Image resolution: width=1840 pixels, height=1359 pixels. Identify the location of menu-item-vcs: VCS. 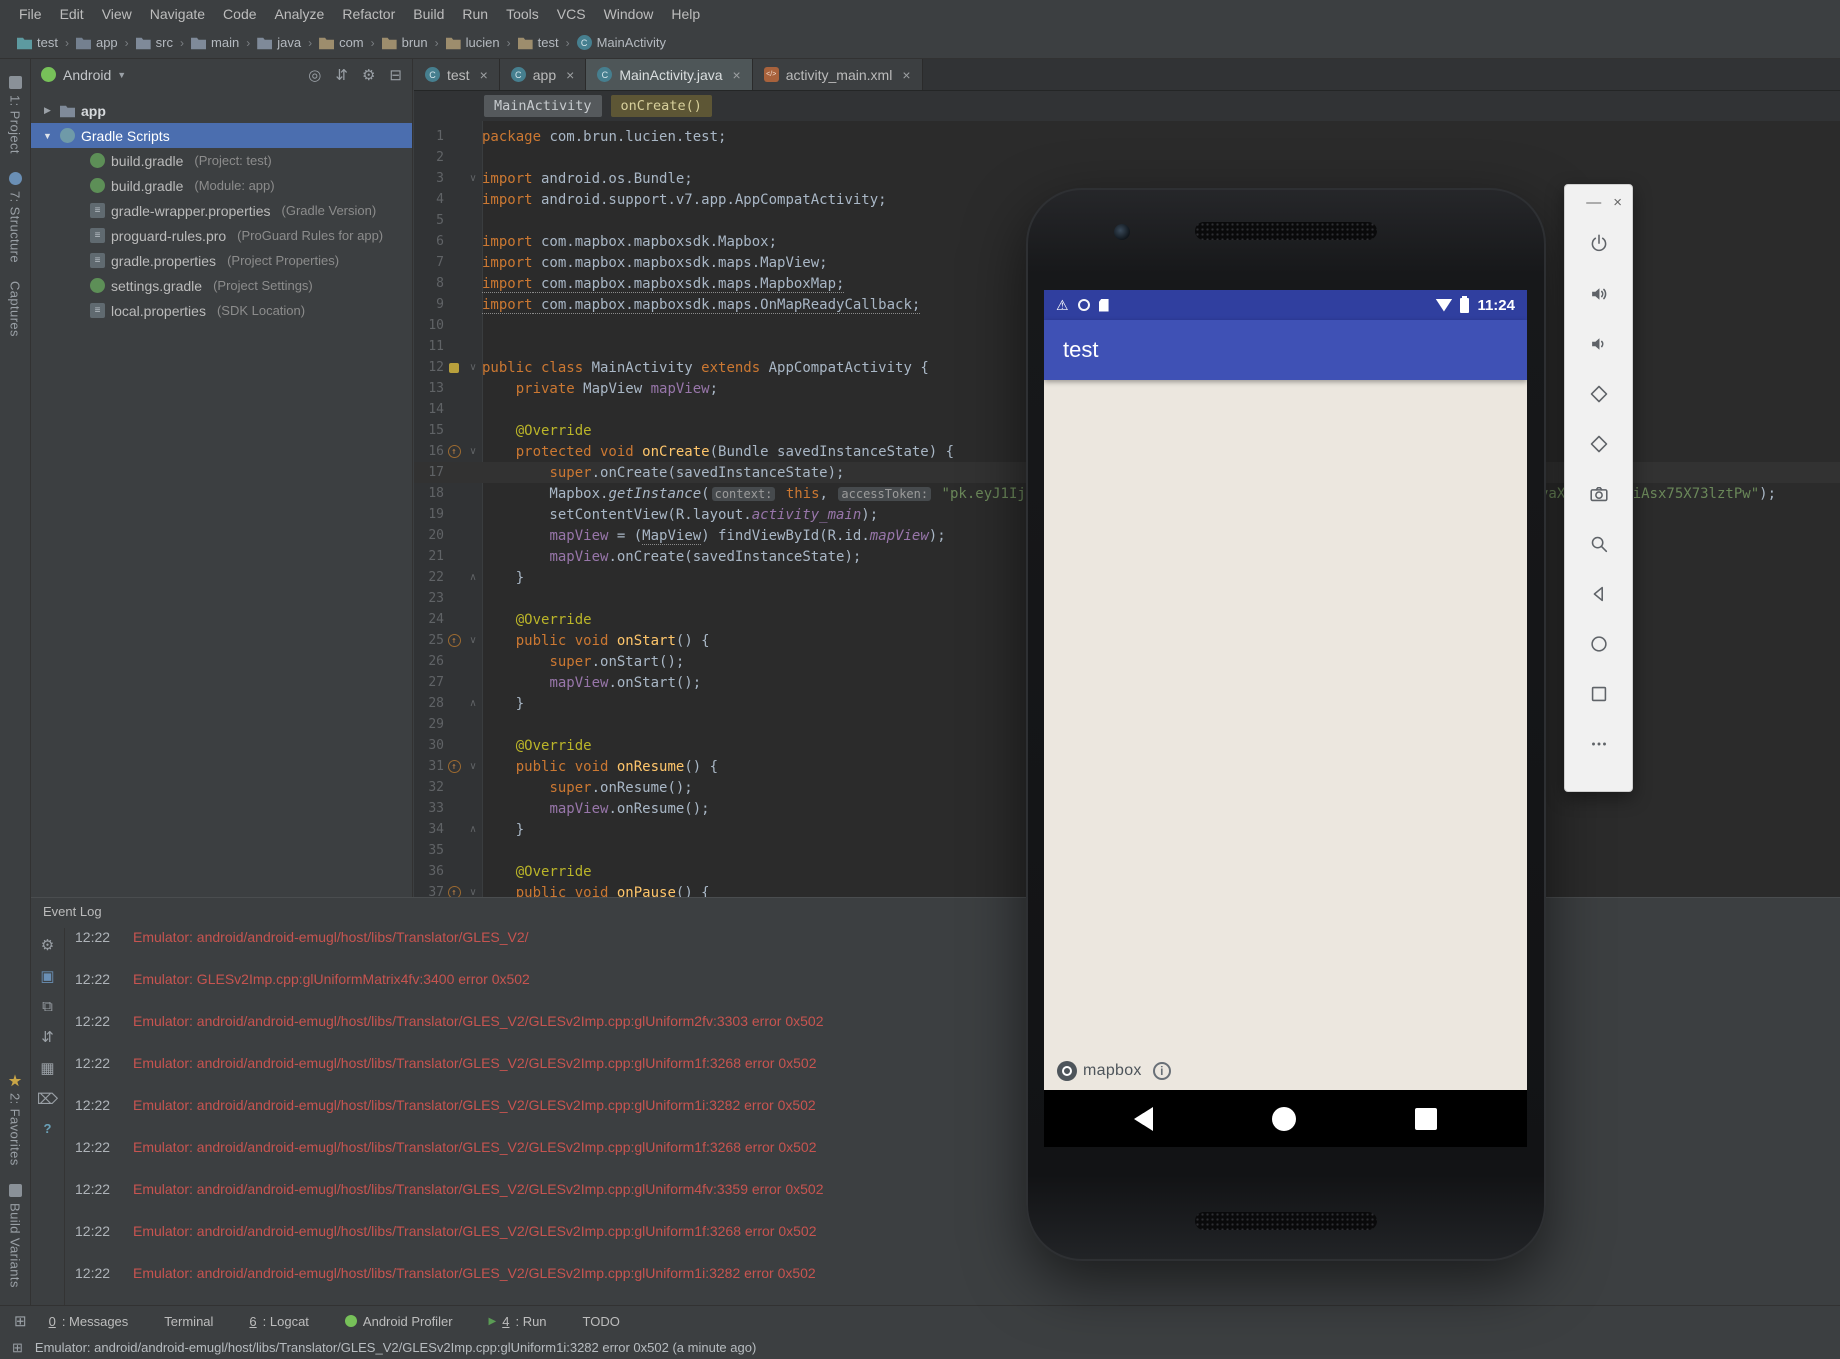
(571, 13).